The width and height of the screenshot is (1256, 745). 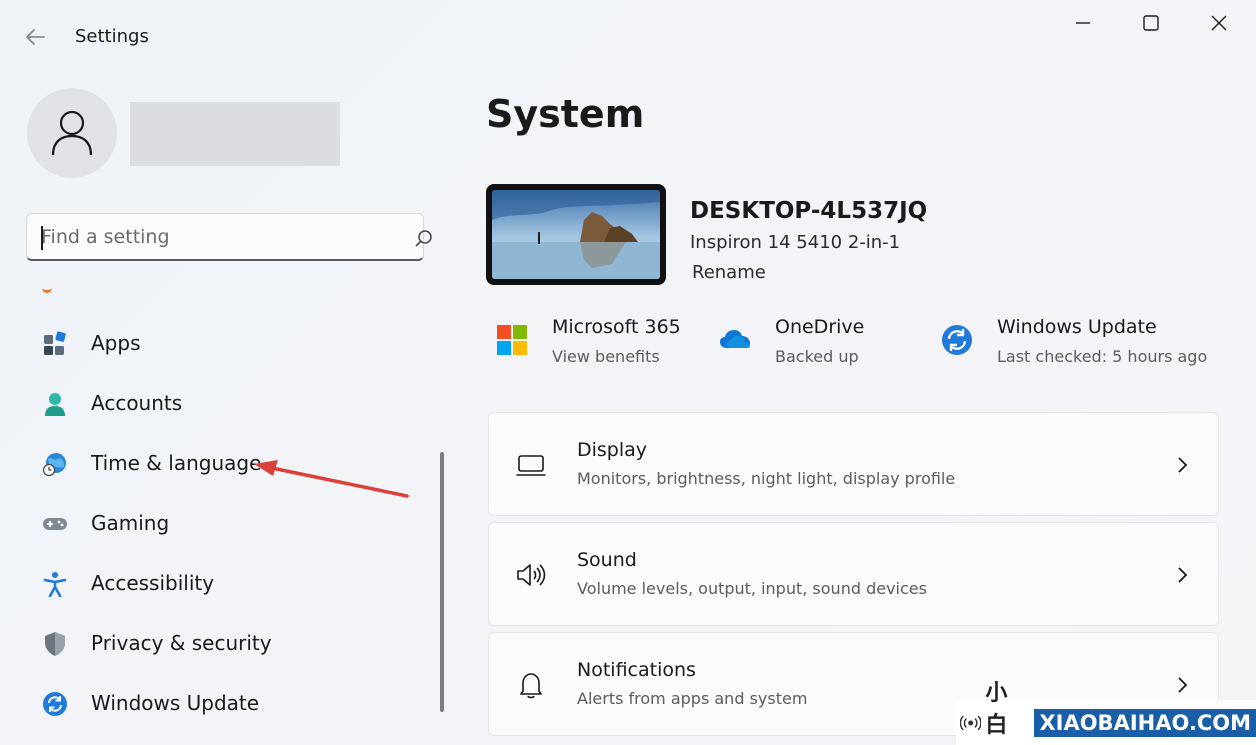 I want to click on apps-icon, so click(x=55, y=344).